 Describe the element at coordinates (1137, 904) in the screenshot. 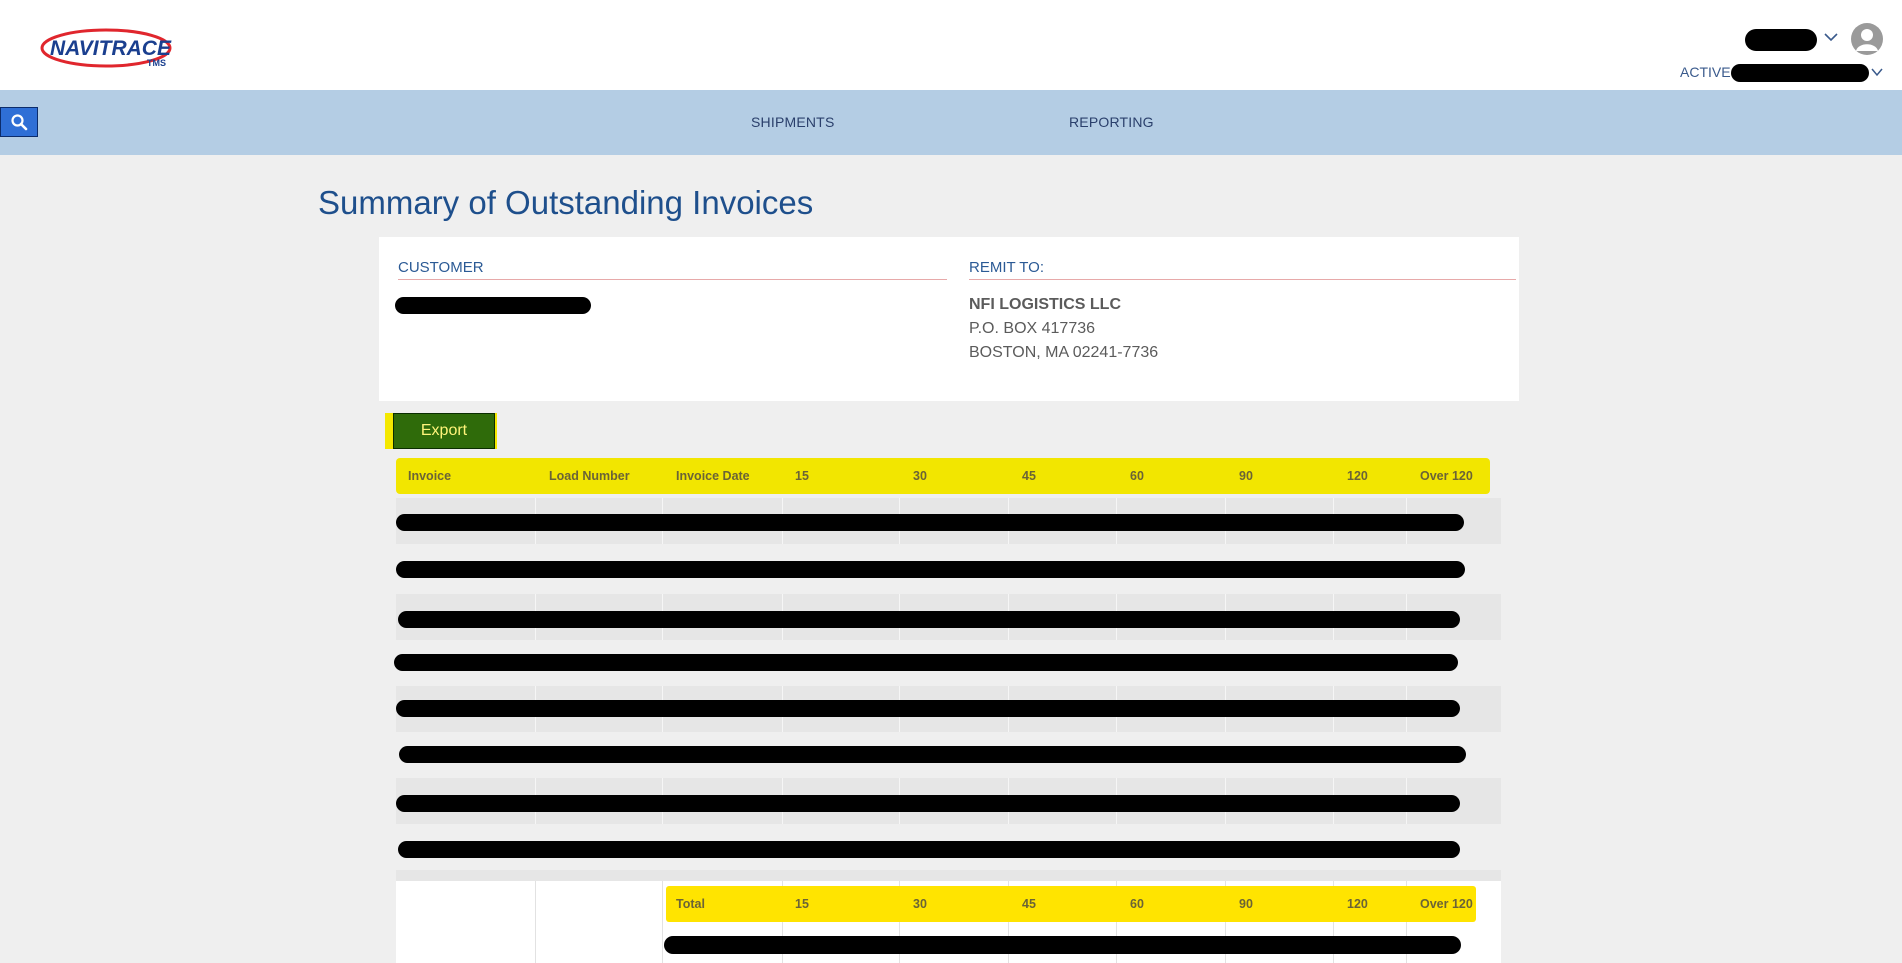

I see `total-col-60: 60` at that location.